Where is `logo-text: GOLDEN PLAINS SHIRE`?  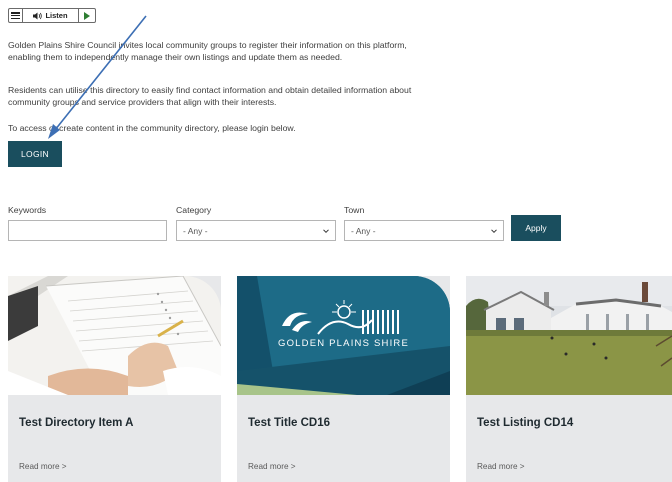
logo-text: GOLDEN PLAINS SHIRE is located at coordinates (343, 343).